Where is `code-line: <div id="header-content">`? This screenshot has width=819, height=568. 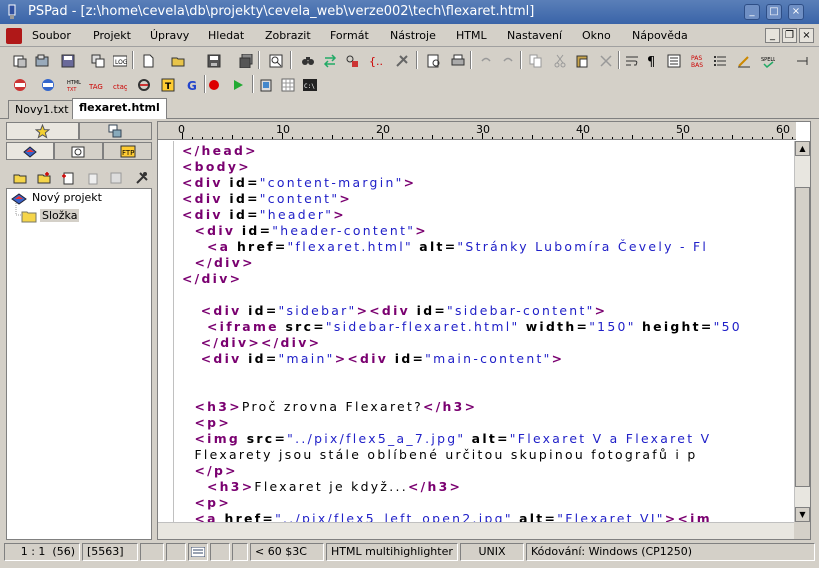 code-line: <div id="header-content"> is located at coordinates (305, 231).